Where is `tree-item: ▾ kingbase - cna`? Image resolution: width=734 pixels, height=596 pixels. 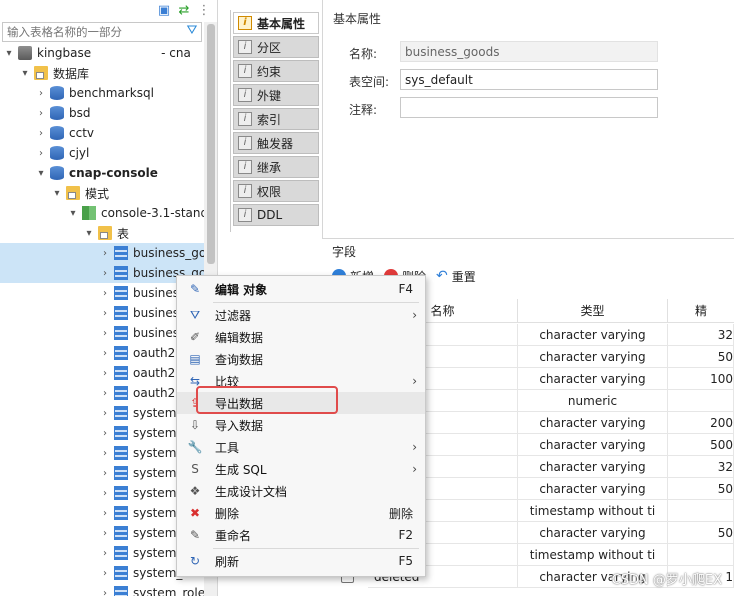
tree-item: ▾ kingbase - cna is located at coordinates (102, 53).